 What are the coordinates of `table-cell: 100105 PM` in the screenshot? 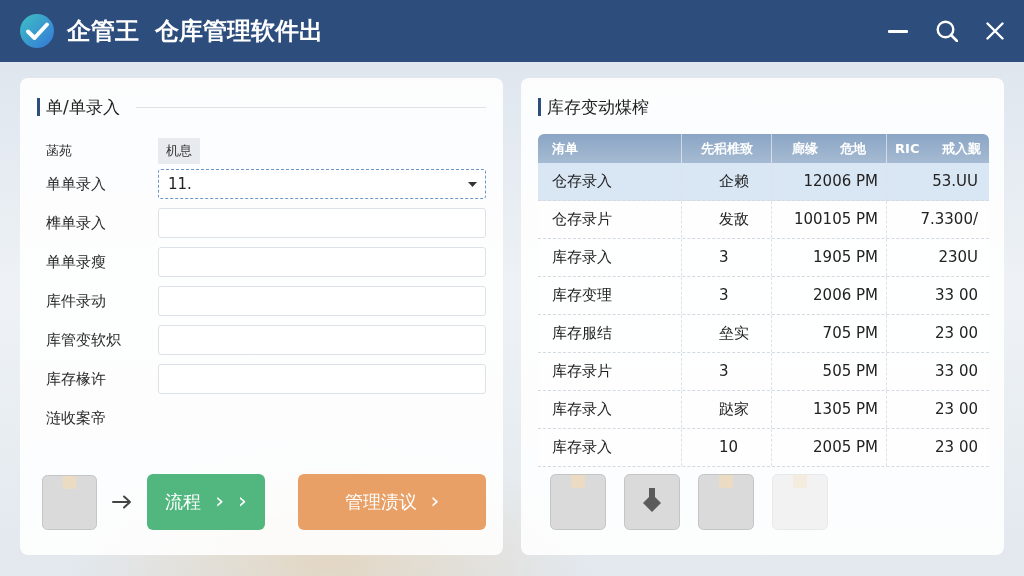 It's located at (828, 219).